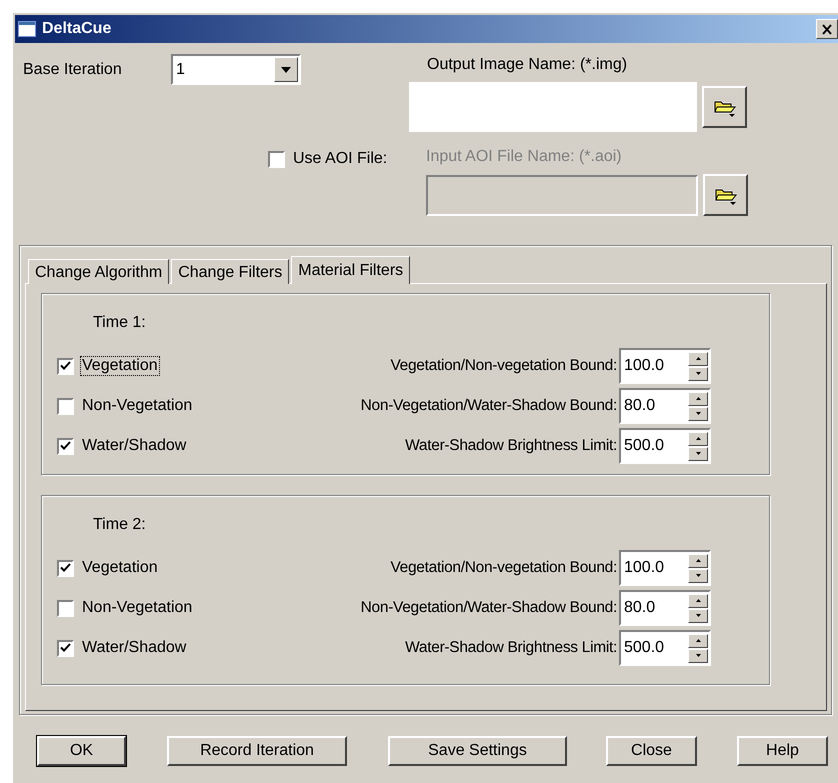  What do you see at coordinates (340, 159) in the screenshot?
I see `use-aoi-label: Use AOI File:` at bounding box center [340, 159].